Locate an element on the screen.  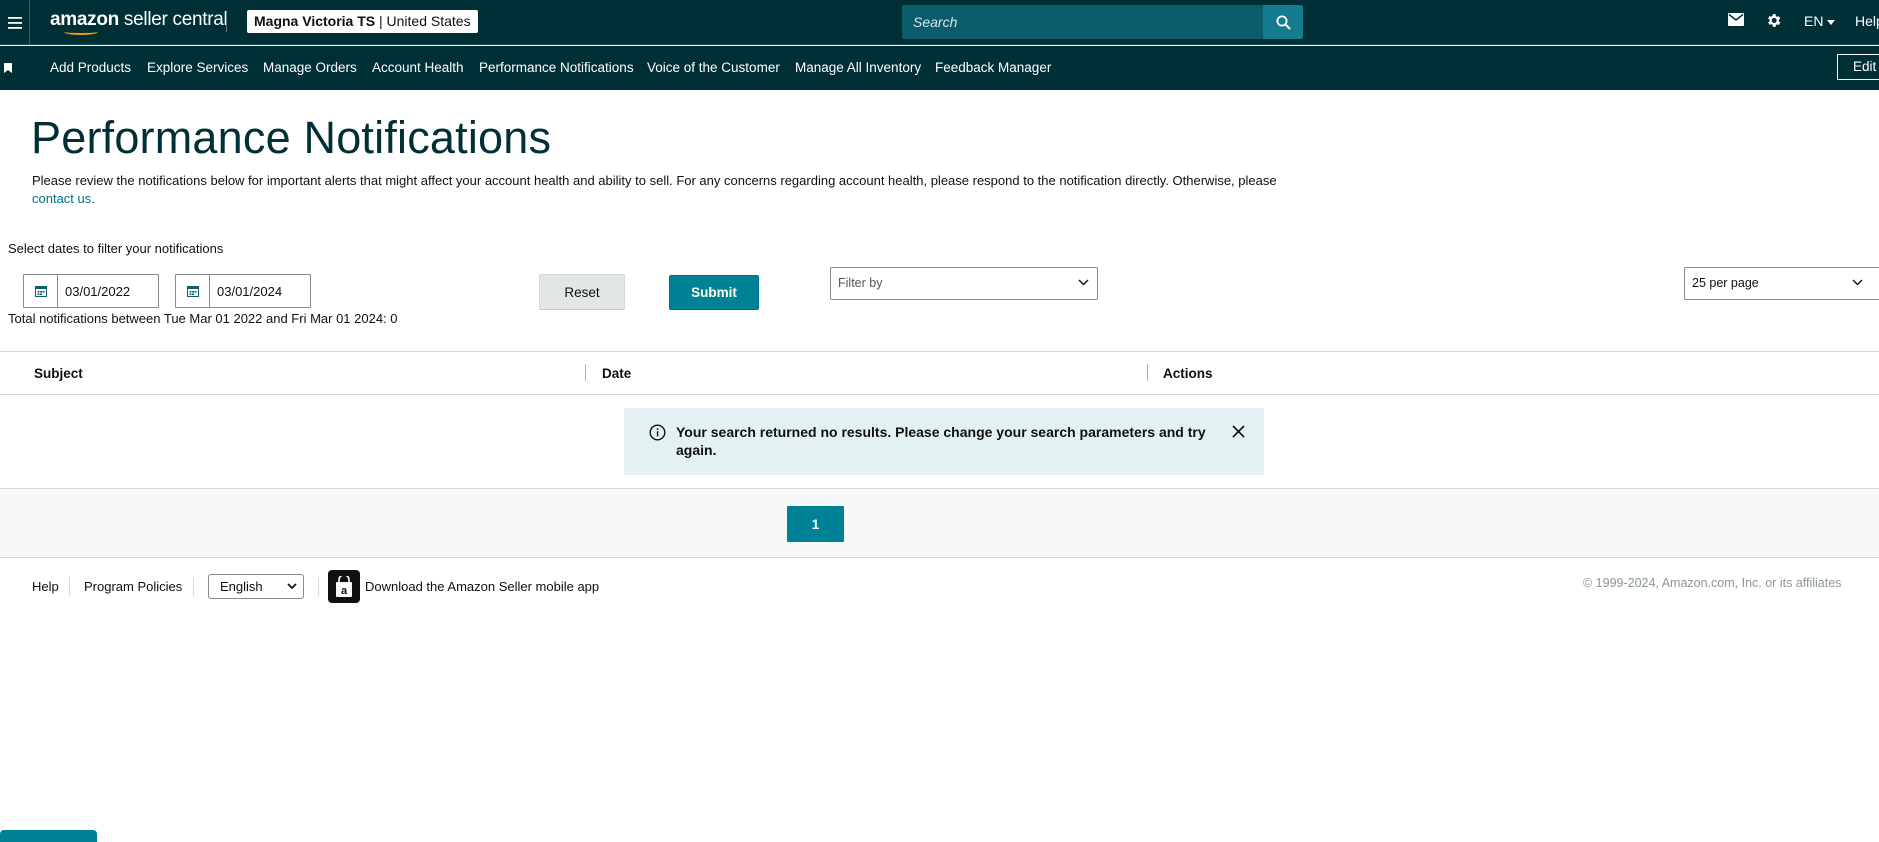
nav-item-feedback-manager: Feedback Manager is located at coordinates (993, 67).